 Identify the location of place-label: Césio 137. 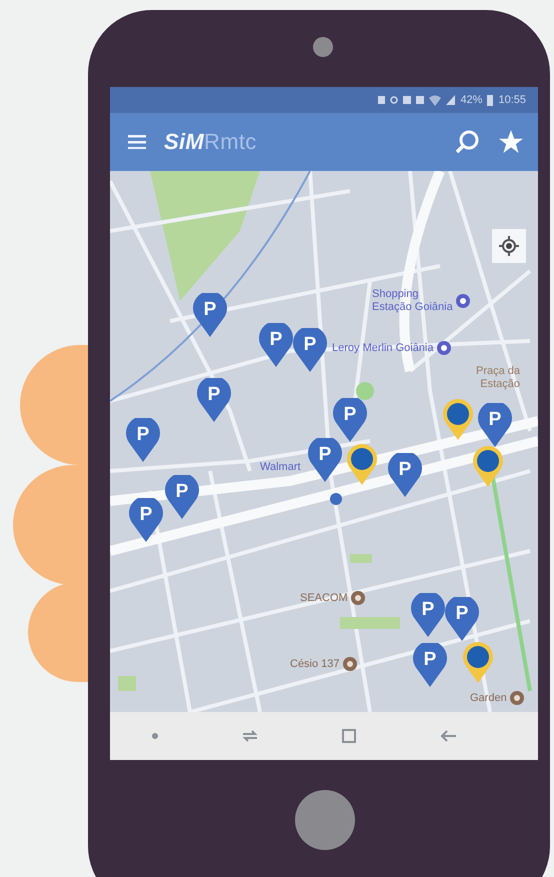
(315, 664).